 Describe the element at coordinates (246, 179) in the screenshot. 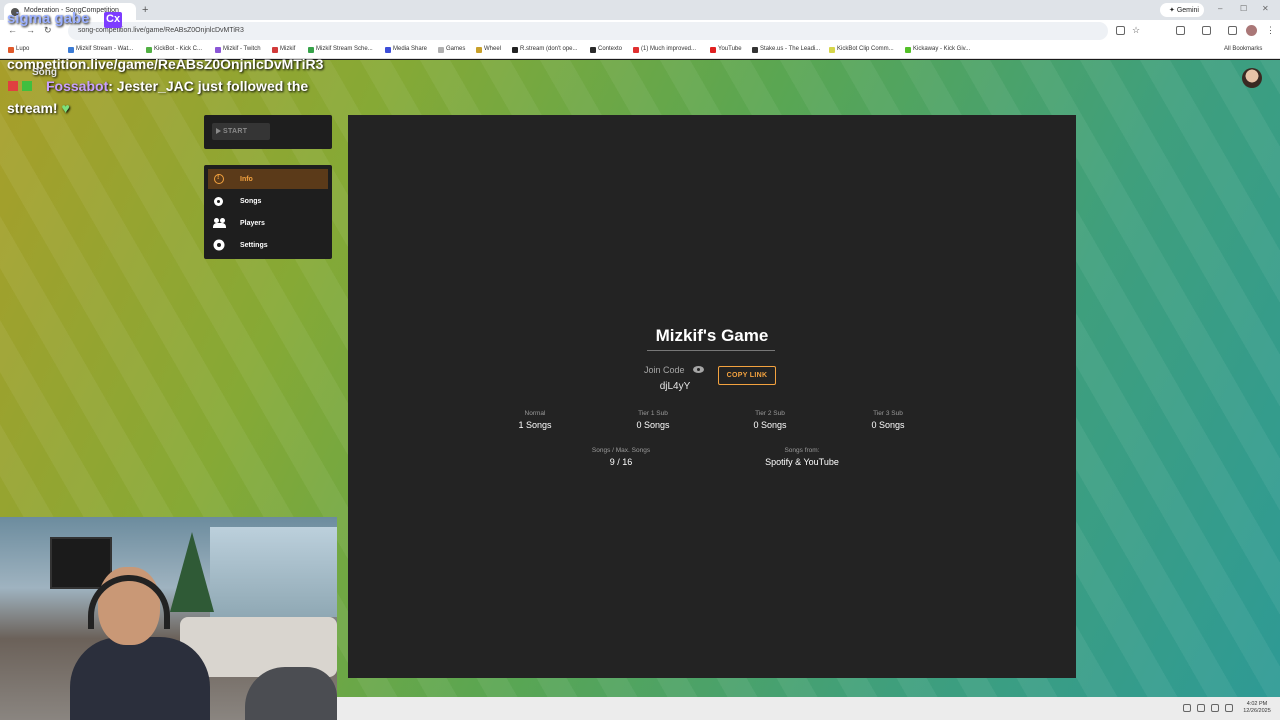

I see `sidebar-item-label: Info` at that location.